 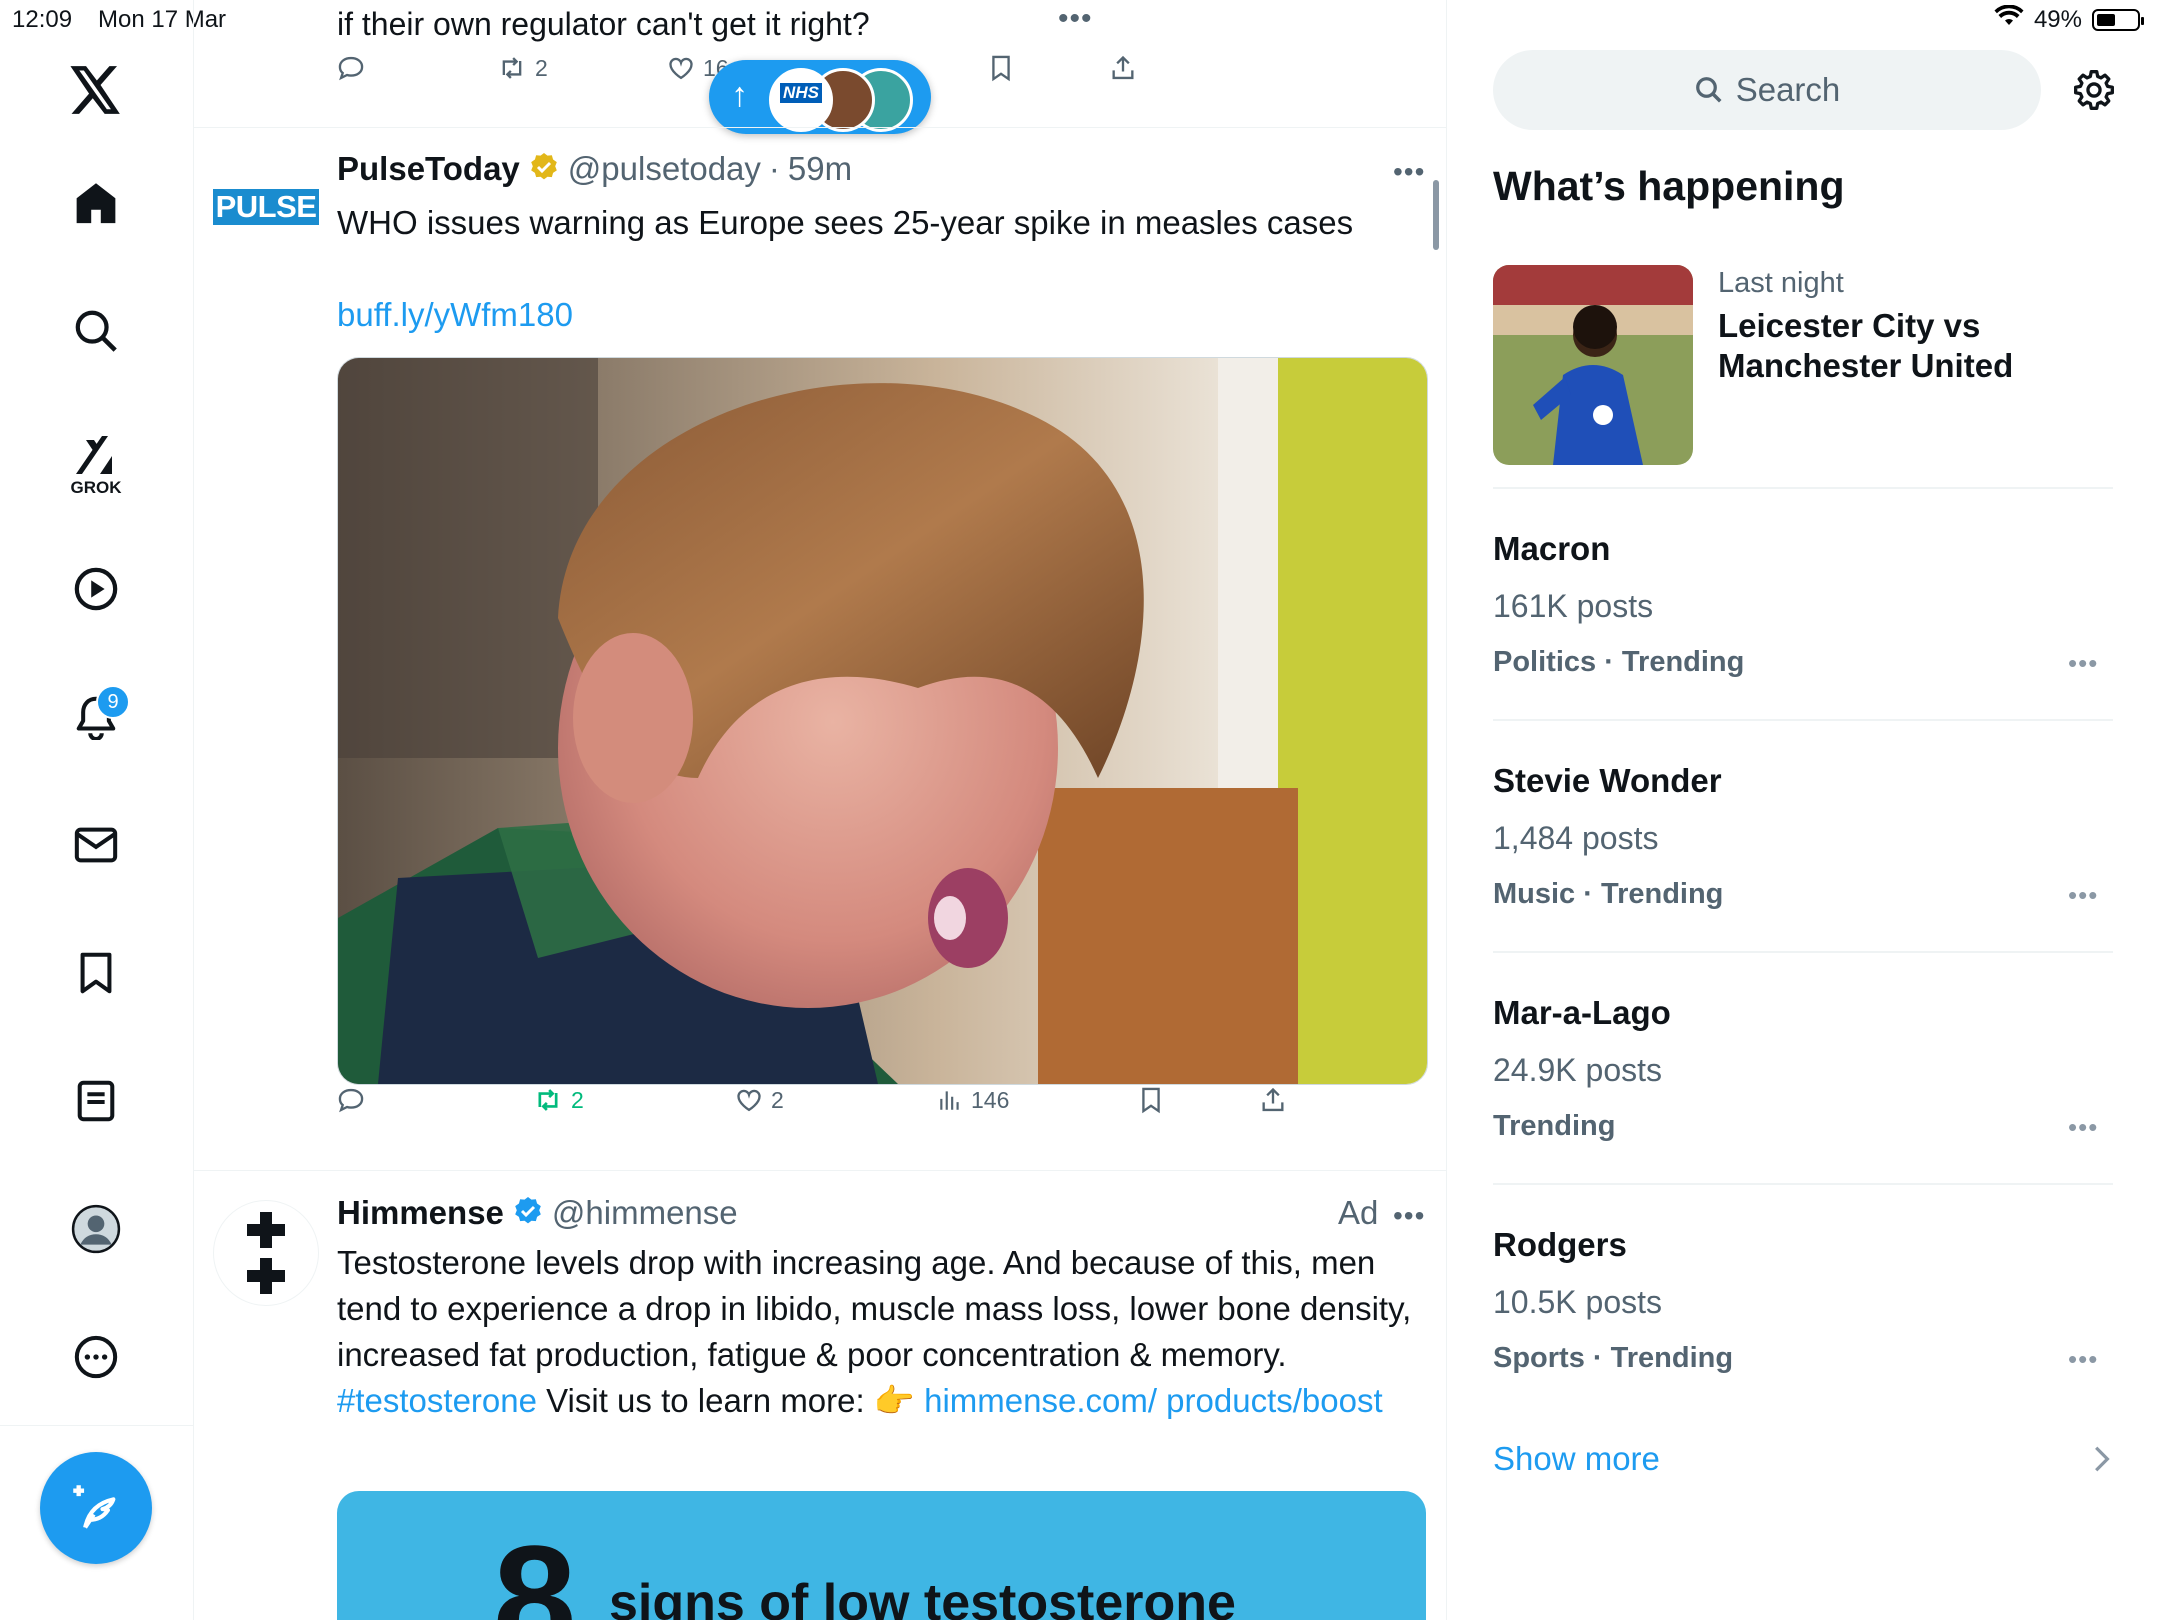 What do you see at coordinates (1409, 1216) in the screenshot?
I see `tweet2-more-icon: •••` at bounding box center [1409, 1216].